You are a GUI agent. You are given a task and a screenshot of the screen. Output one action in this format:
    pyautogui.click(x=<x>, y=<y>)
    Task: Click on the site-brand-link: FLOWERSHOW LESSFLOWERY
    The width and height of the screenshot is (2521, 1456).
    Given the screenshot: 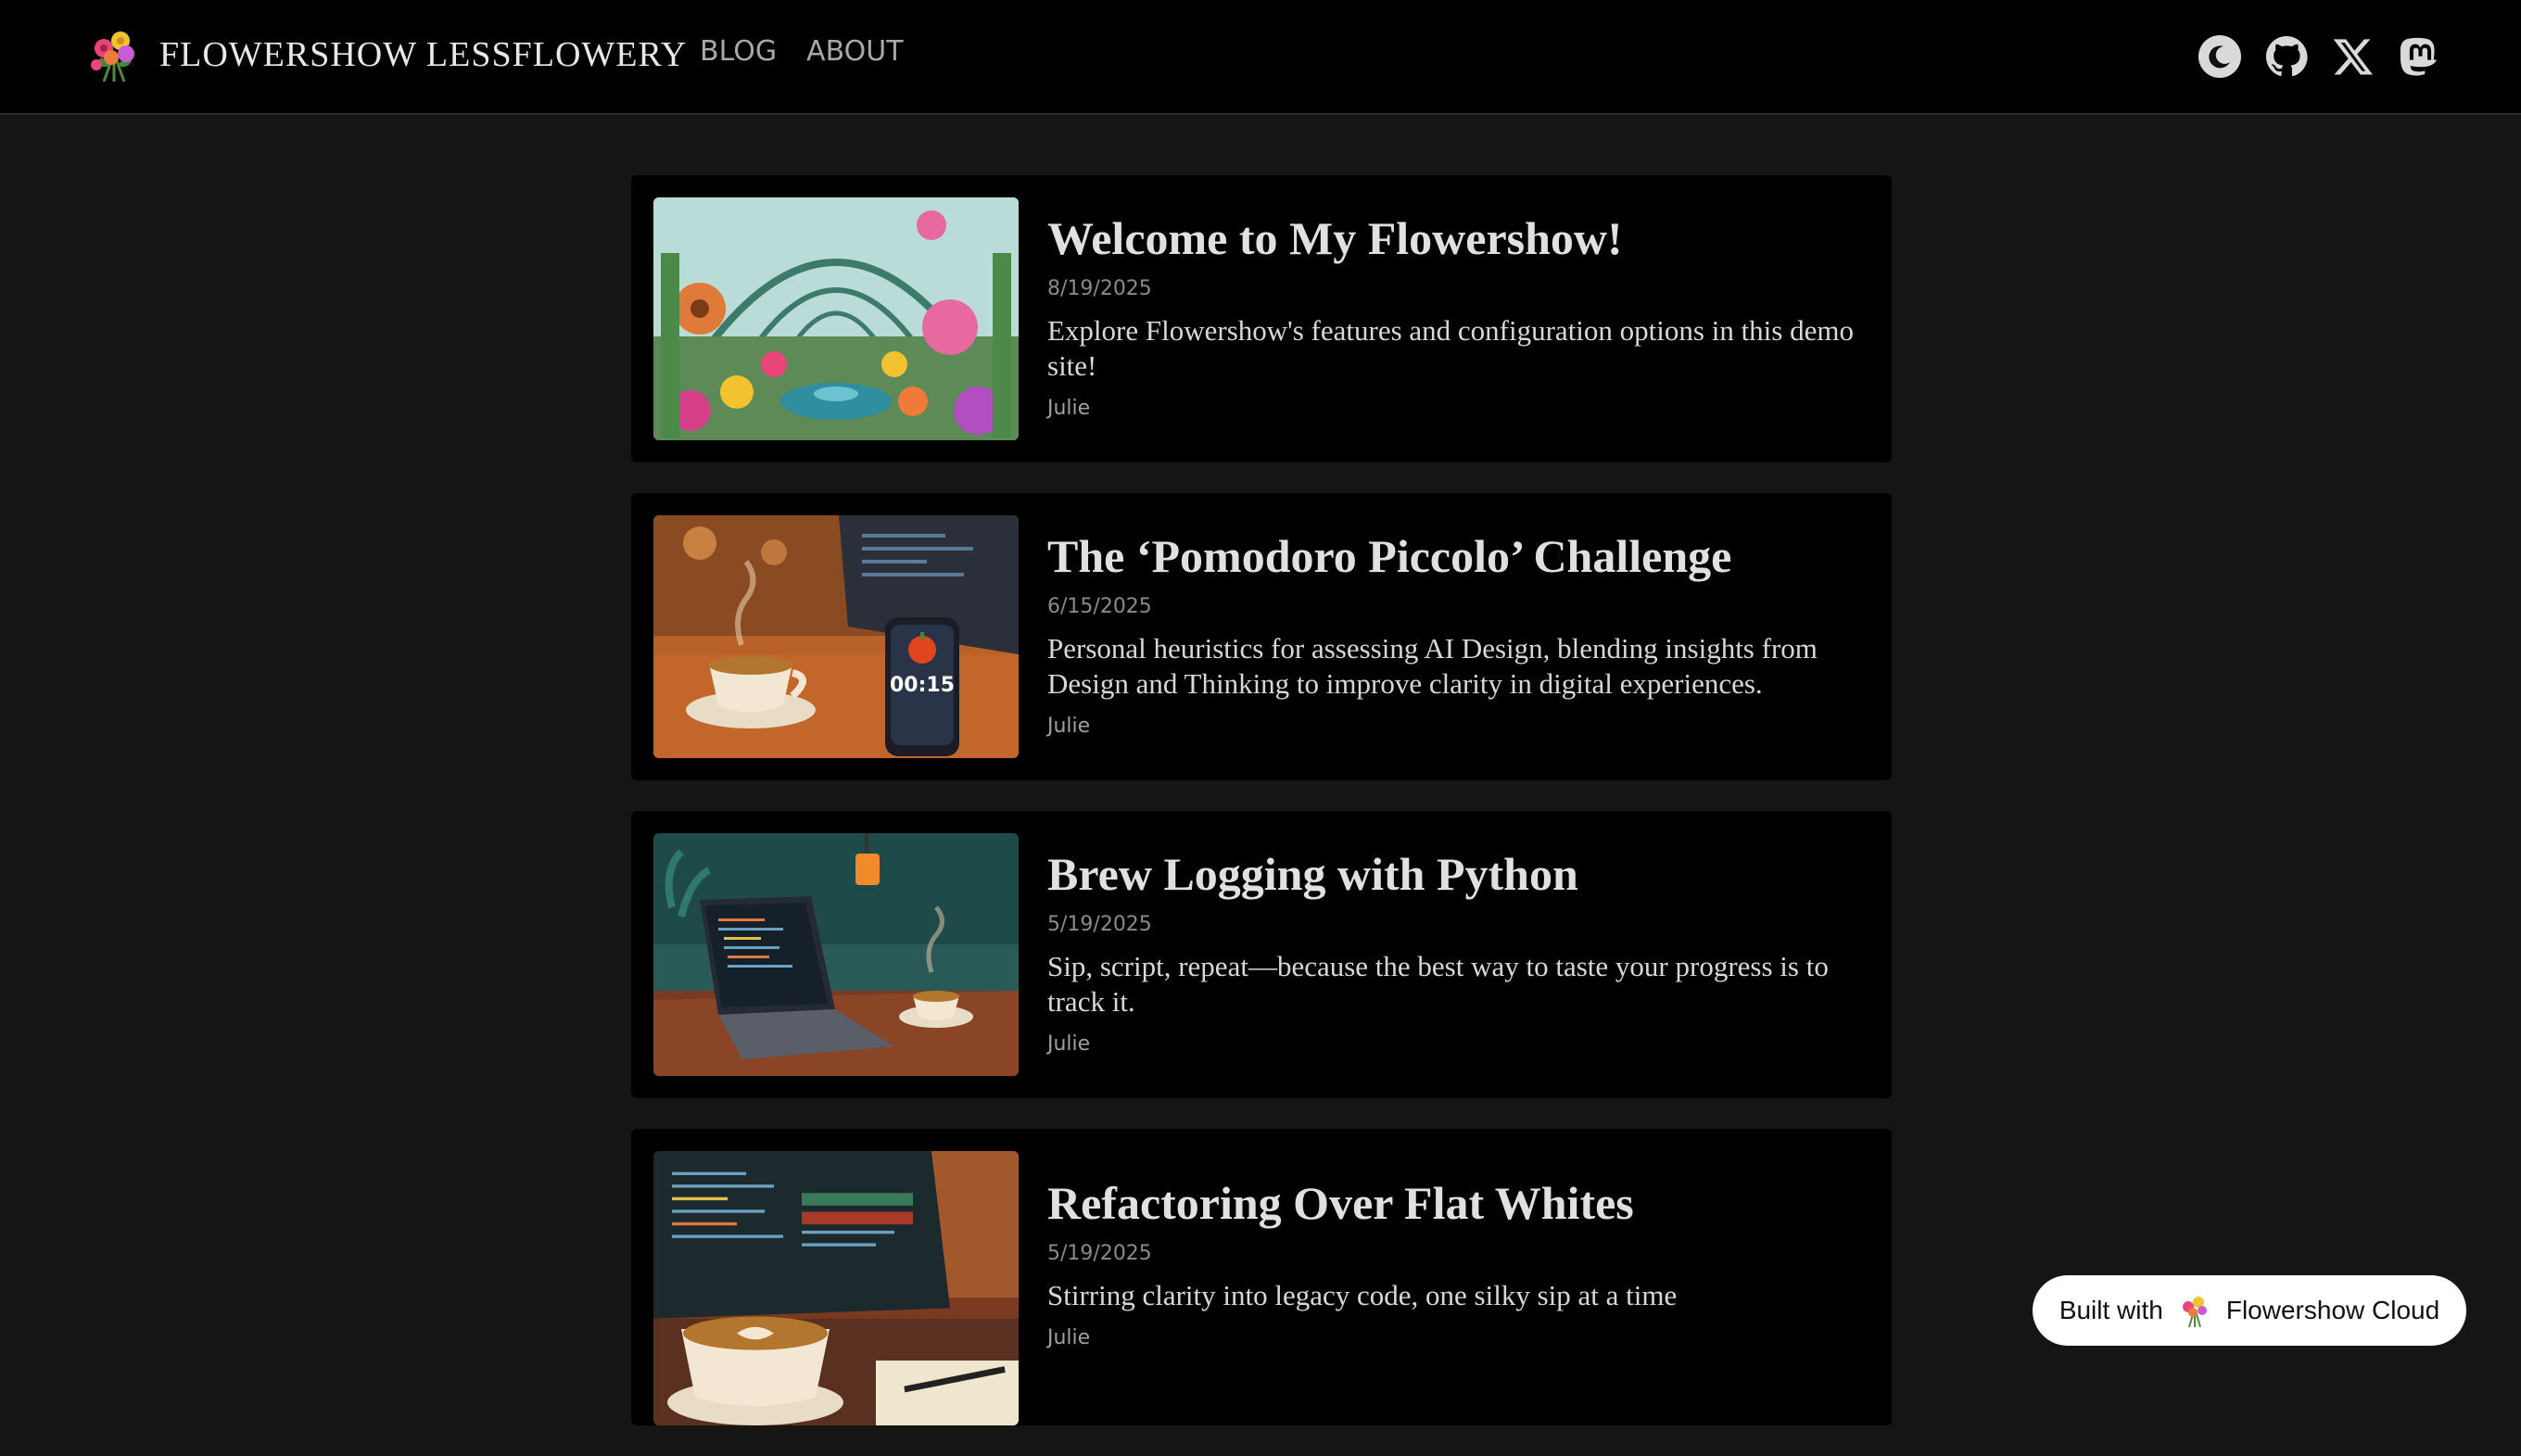 What is the action you would take?
    pyautogui.click(x=385, y=54)
    